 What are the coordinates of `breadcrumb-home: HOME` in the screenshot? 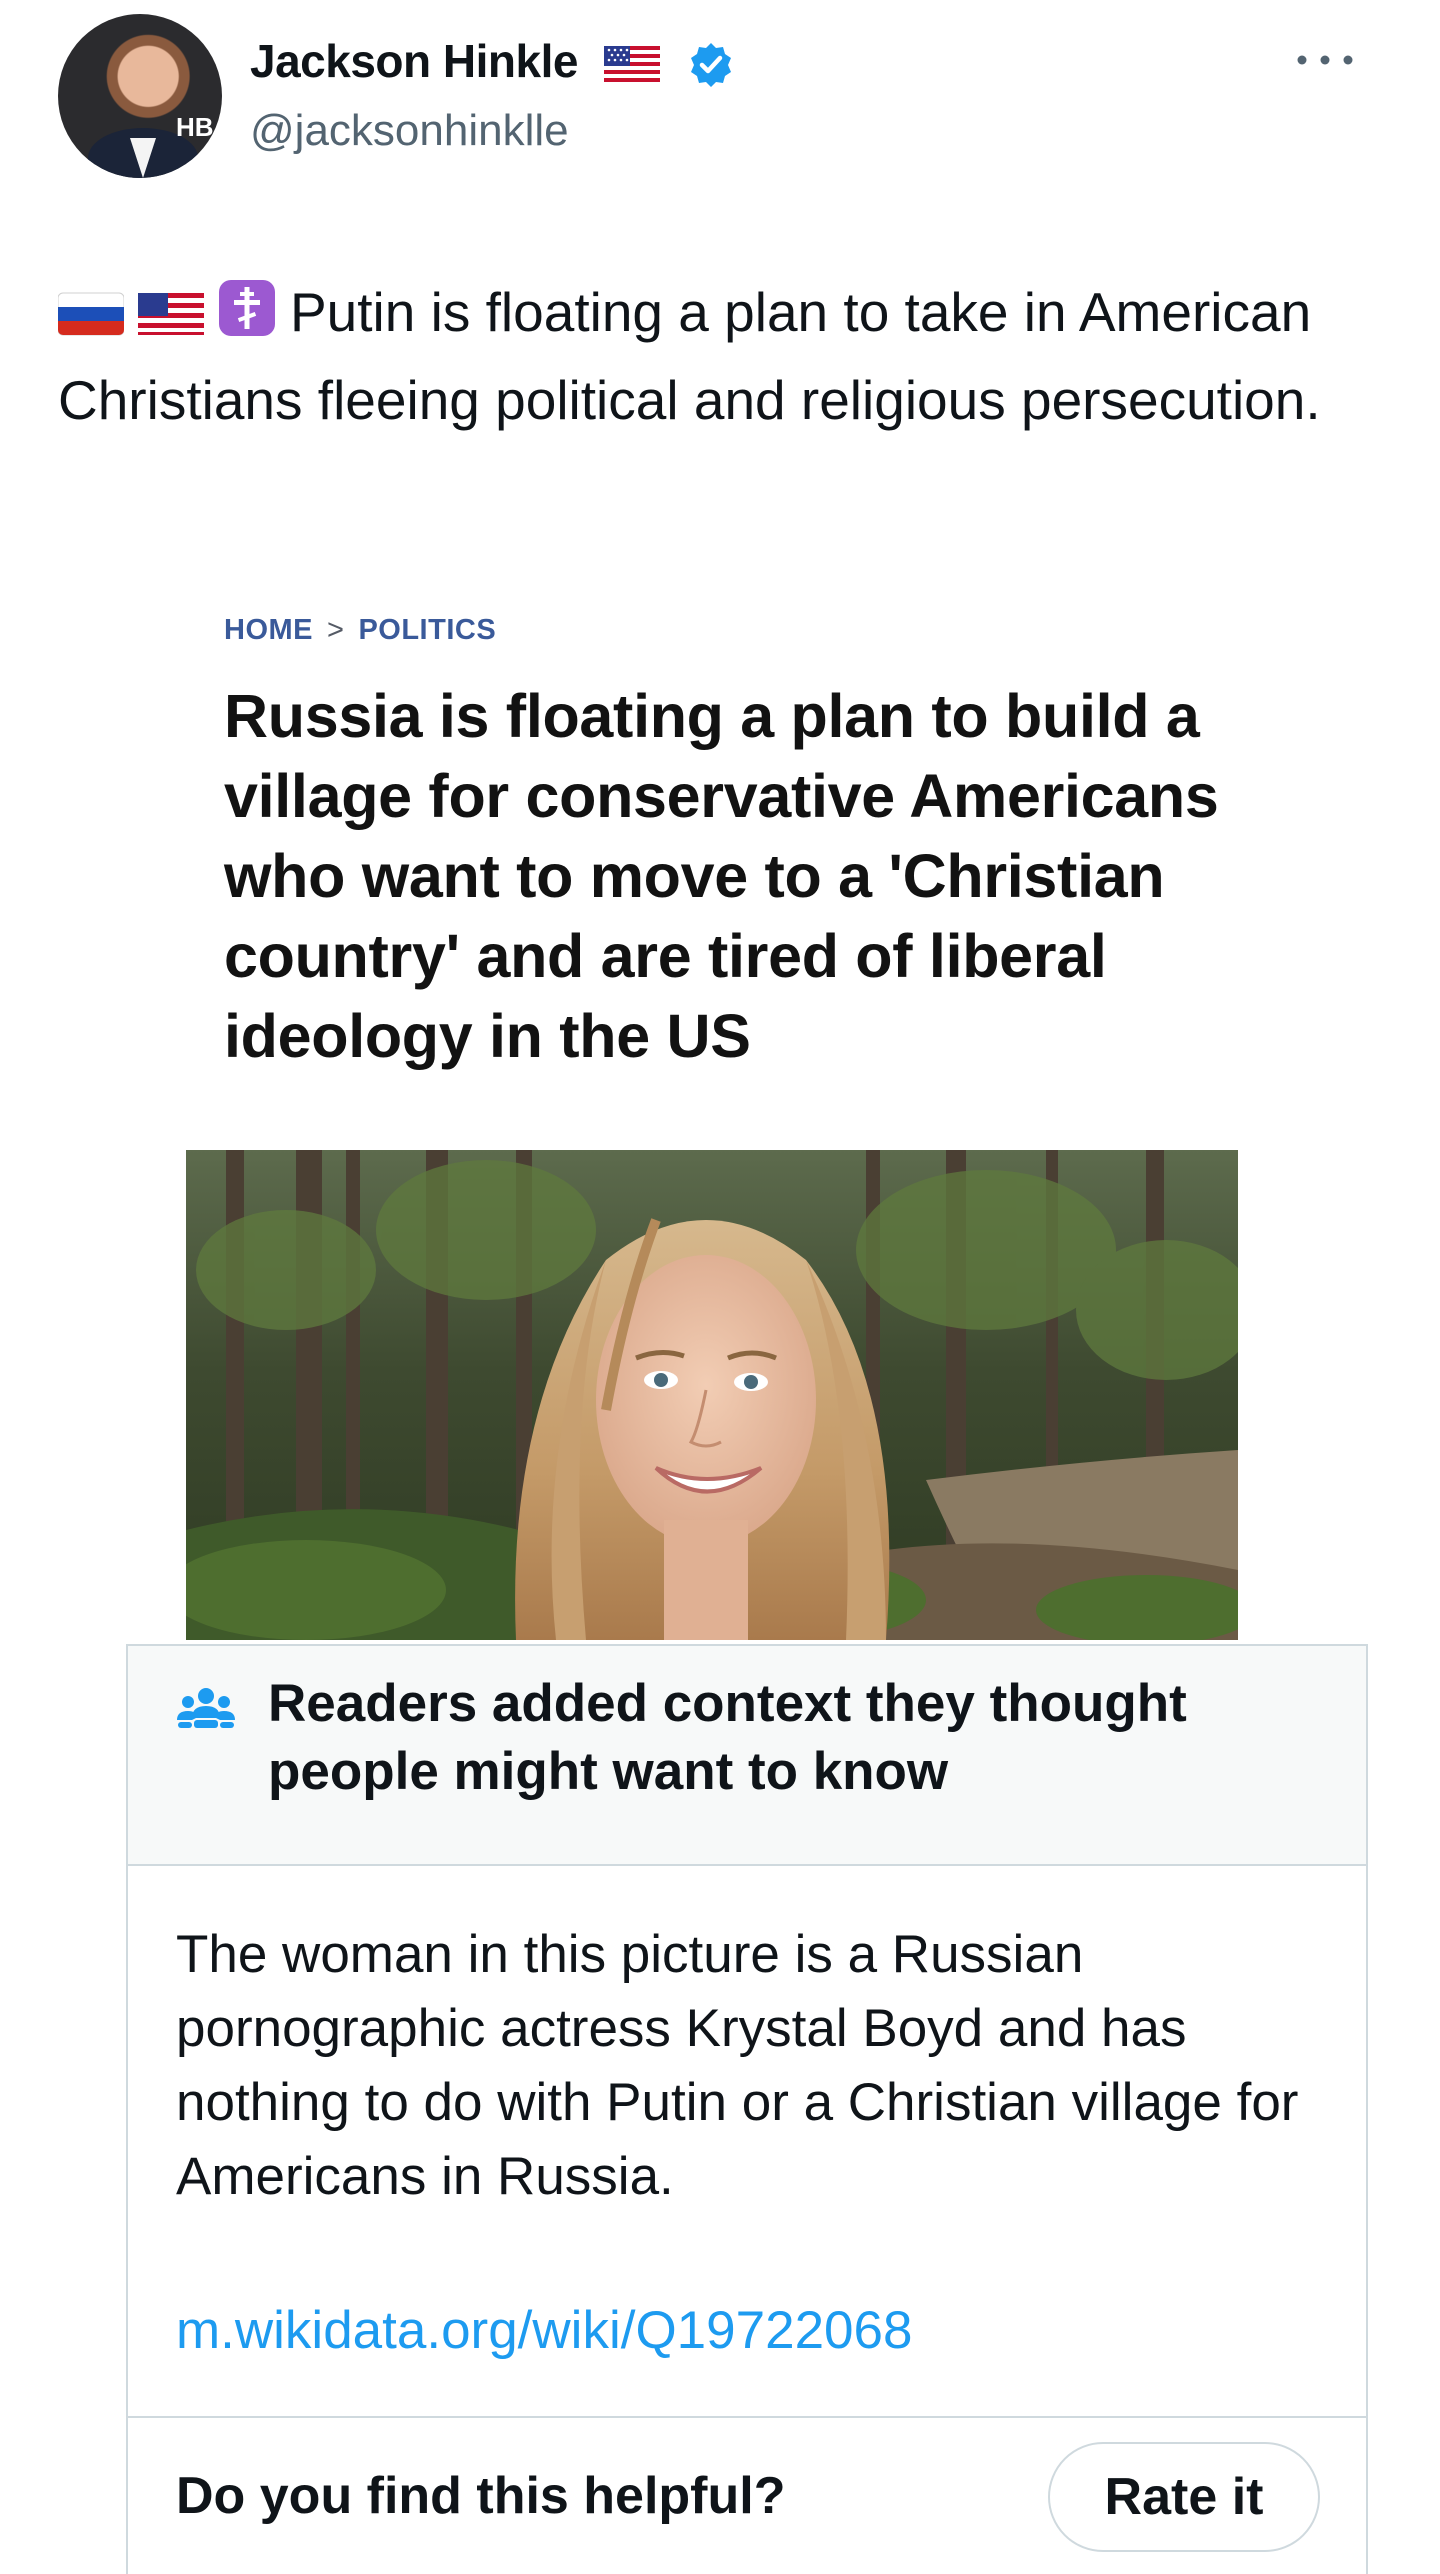 It's located at (268, 630).